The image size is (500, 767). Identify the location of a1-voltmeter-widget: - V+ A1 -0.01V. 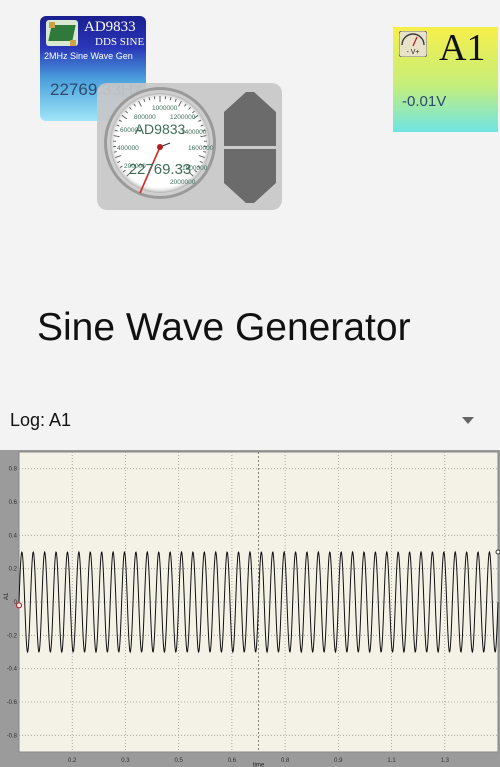
(445, 79).